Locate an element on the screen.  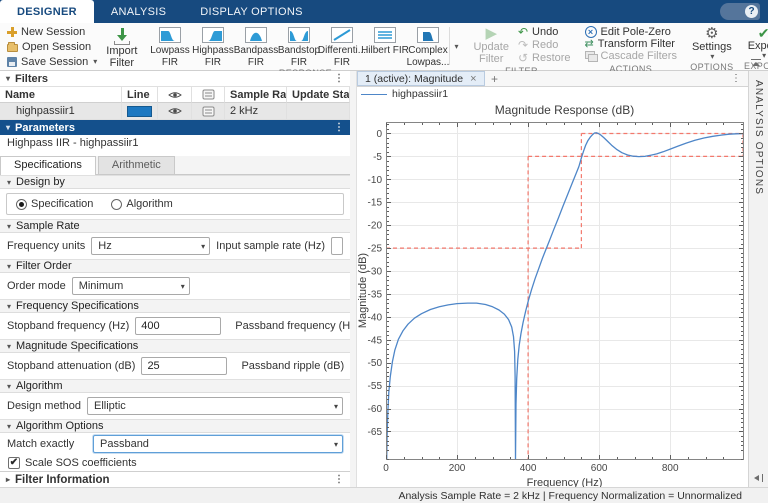
bandpass-icon is located at coordinates (255, 35).